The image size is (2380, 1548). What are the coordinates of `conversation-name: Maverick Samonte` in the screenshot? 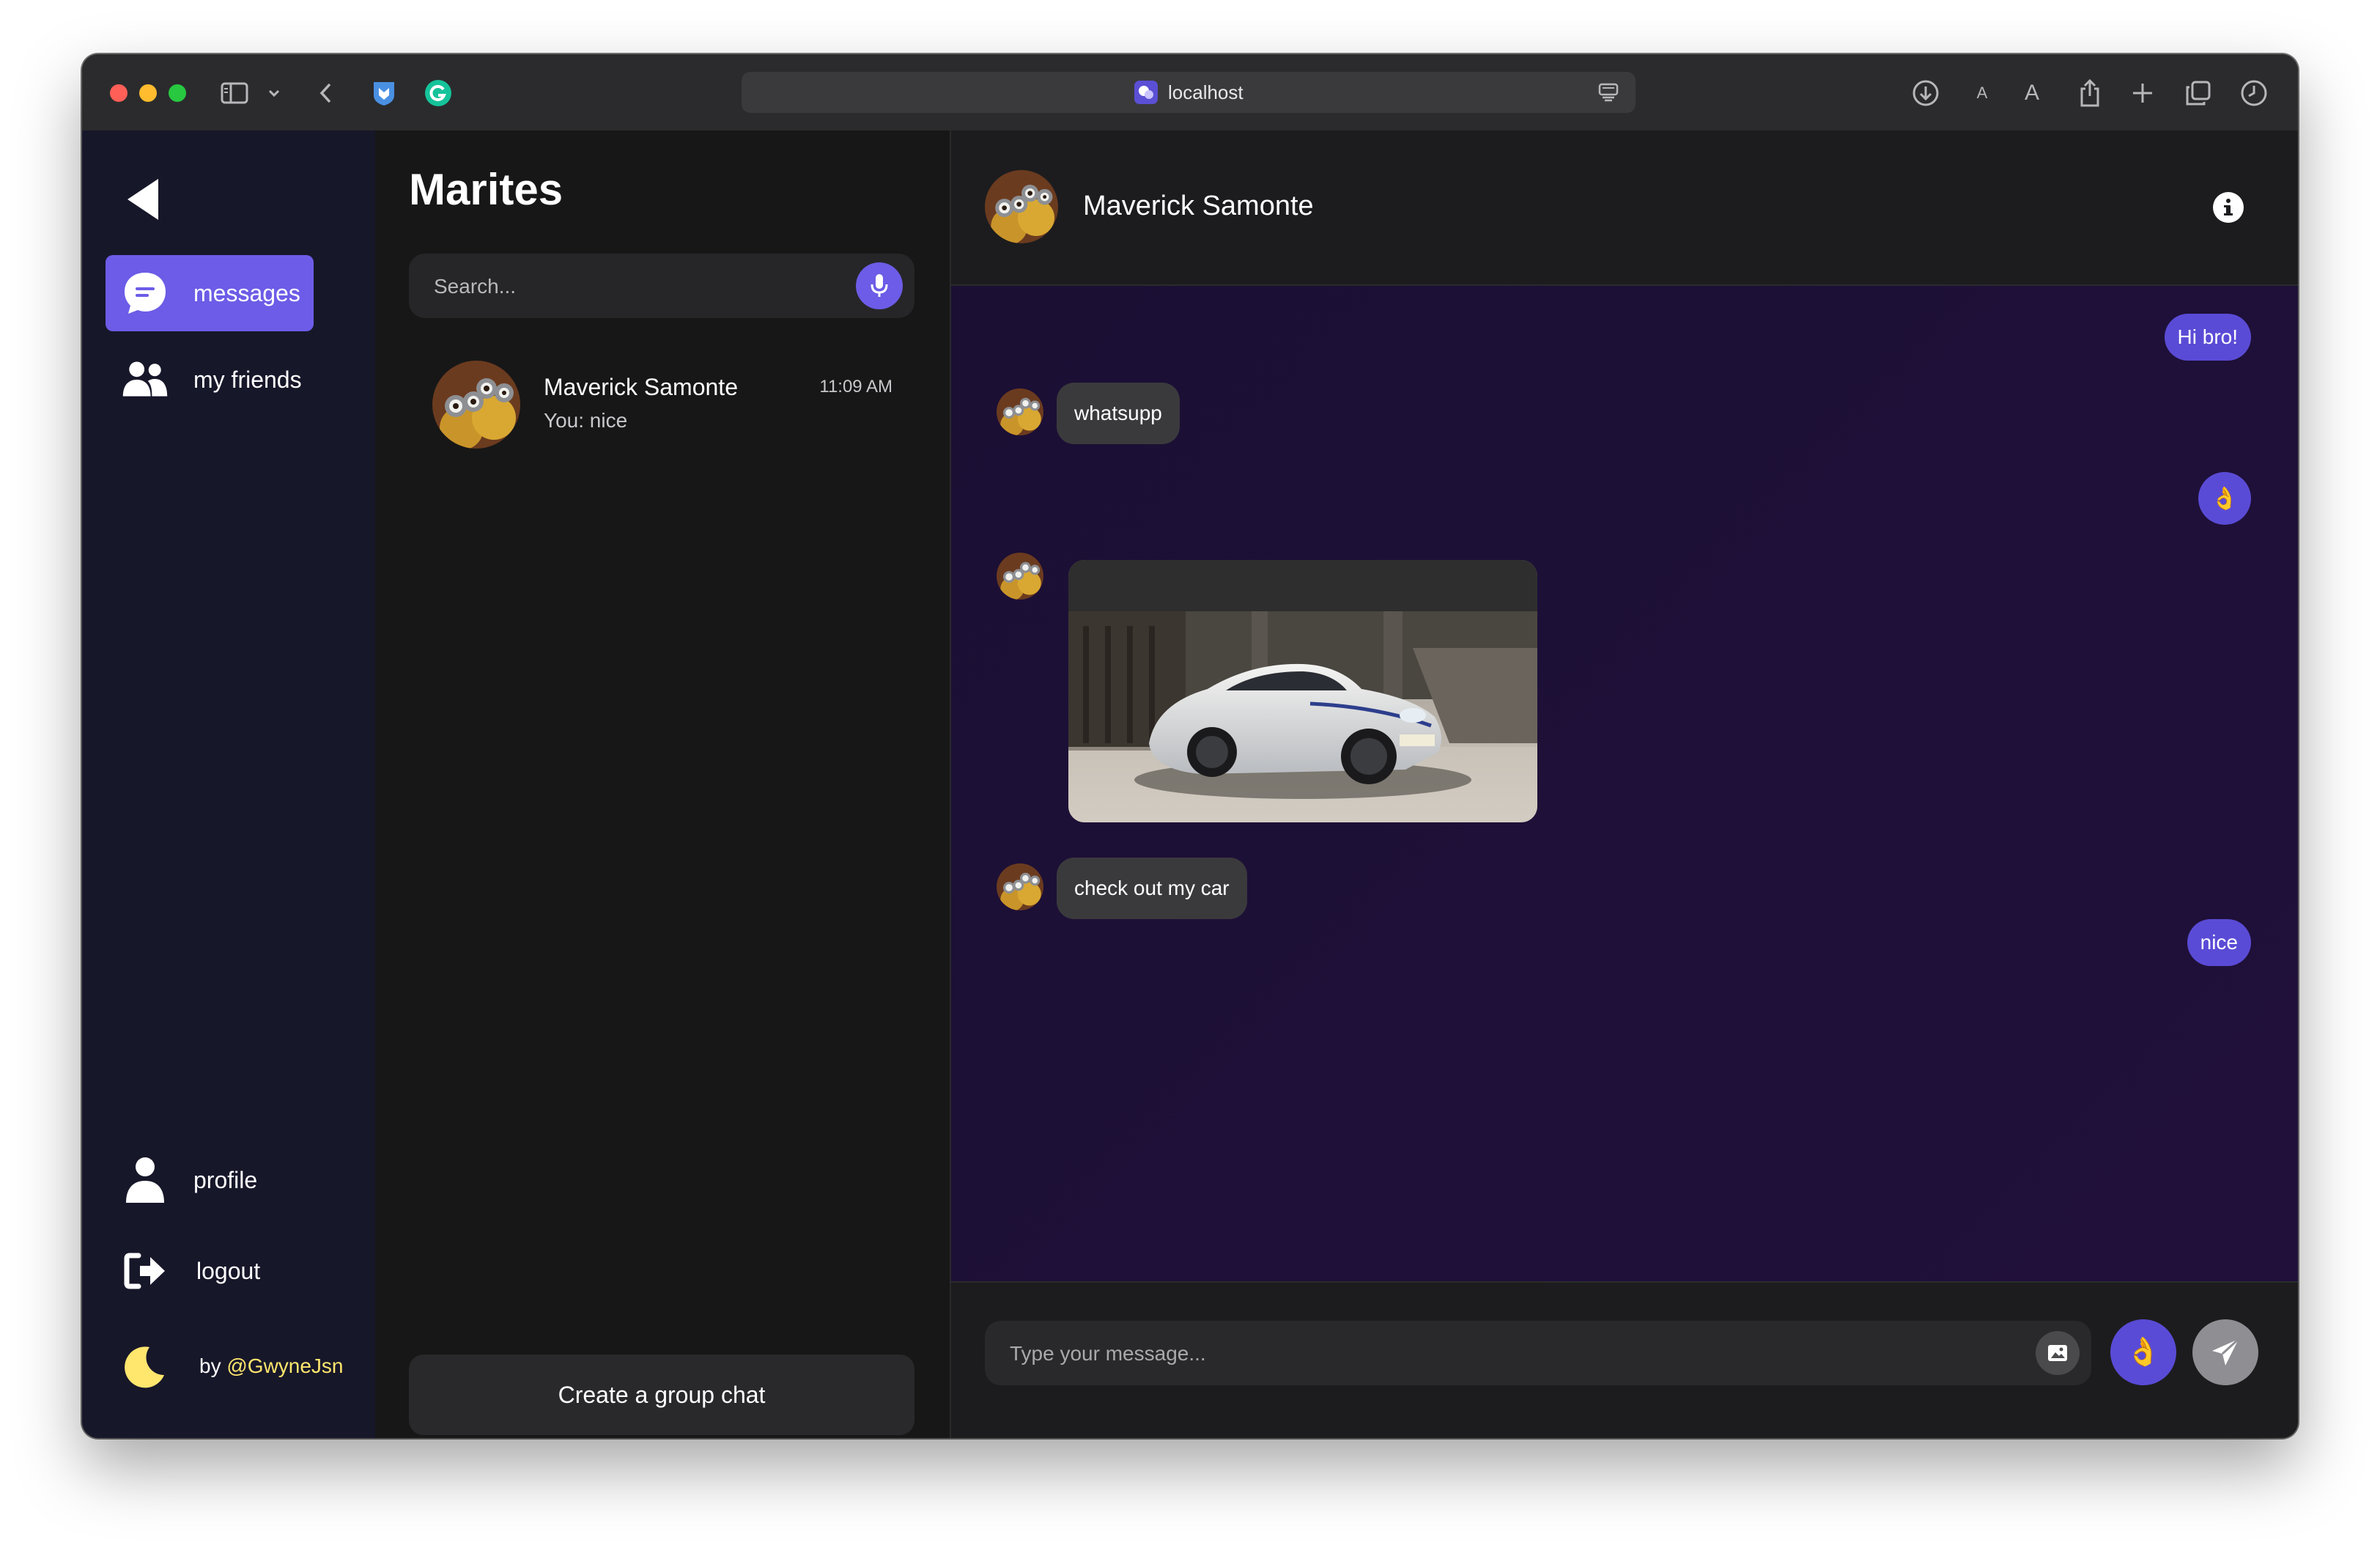 It's located at (641, 387).